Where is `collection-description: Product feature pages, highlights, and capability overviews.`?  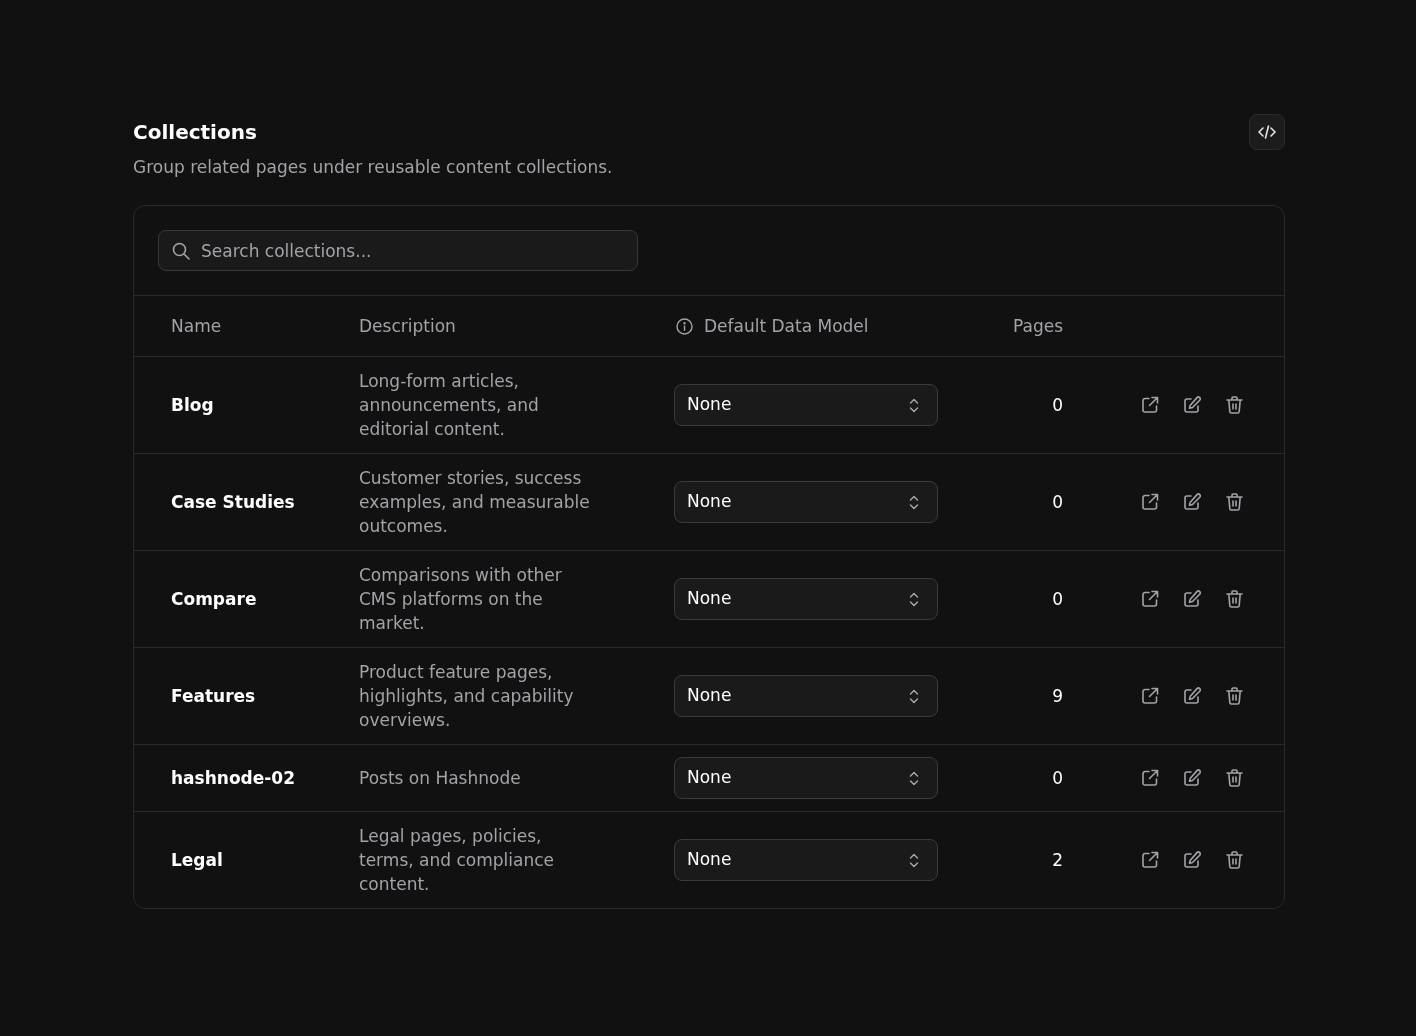 collection-description: Product feature pages, highlights, and capability overviews. is located at coordinates (467, 696).